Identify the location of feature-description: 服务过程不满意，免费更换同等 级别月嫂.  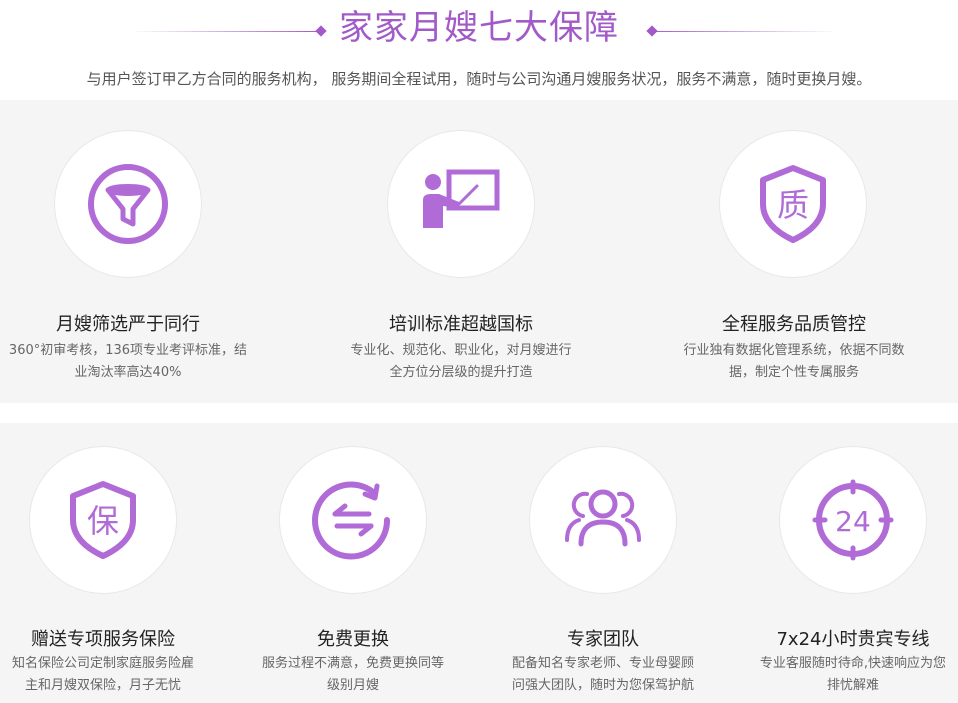
(352, 674).